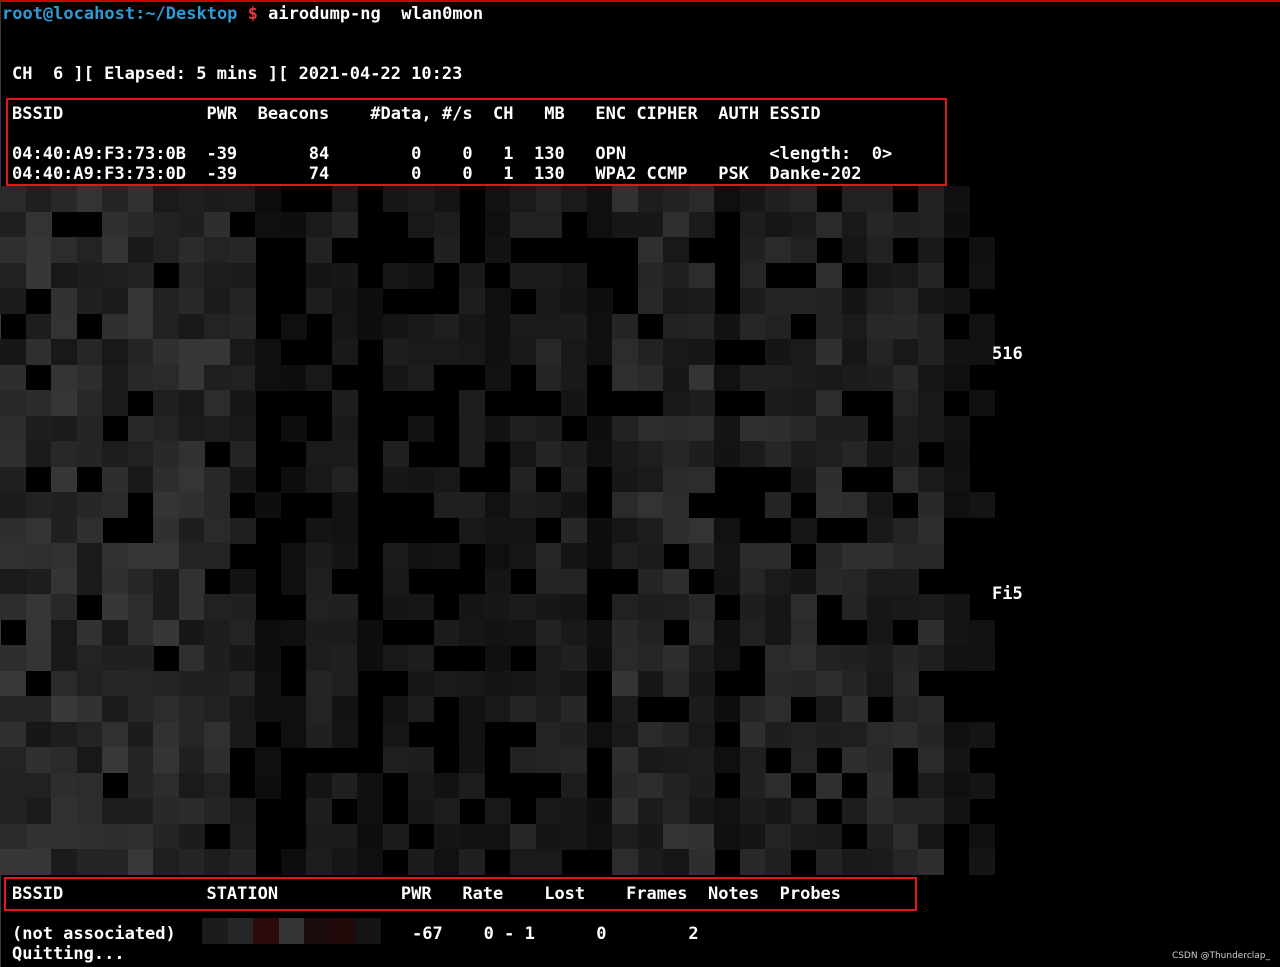 The image size is (1280, 967). Describe the element at coordinates (69, 14) in the screenshot. I see `prompt-user-host: root@locahost` at that location.